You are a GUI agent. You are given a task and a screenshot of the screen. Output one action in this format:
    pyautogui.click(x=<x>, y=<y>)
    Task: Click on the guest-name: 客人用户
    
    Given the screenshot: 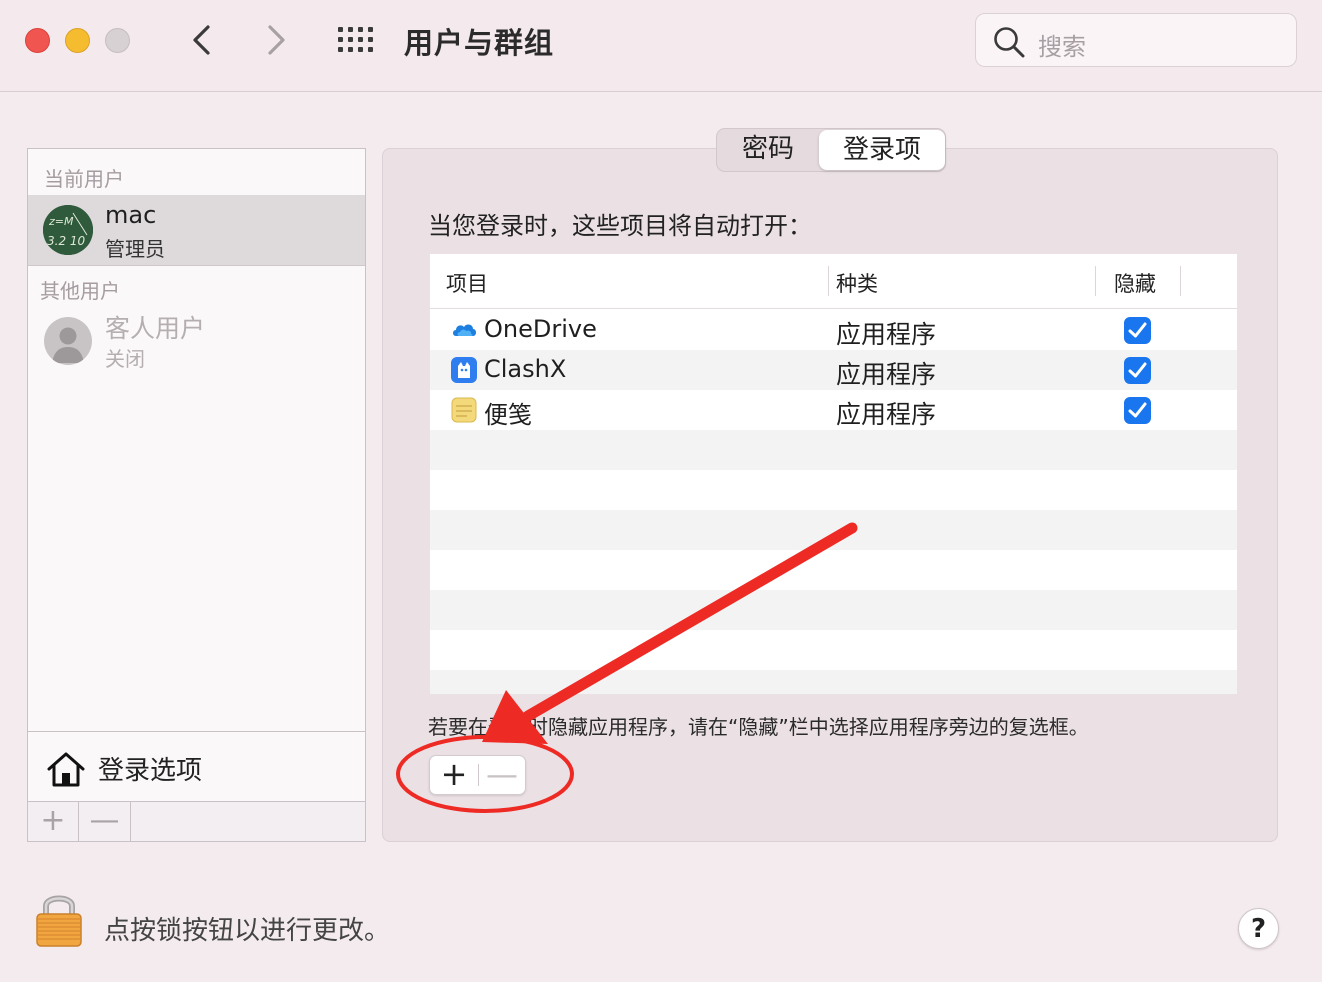 What is the action you would take?
    pyautogui.click(x=155, y=328)
    